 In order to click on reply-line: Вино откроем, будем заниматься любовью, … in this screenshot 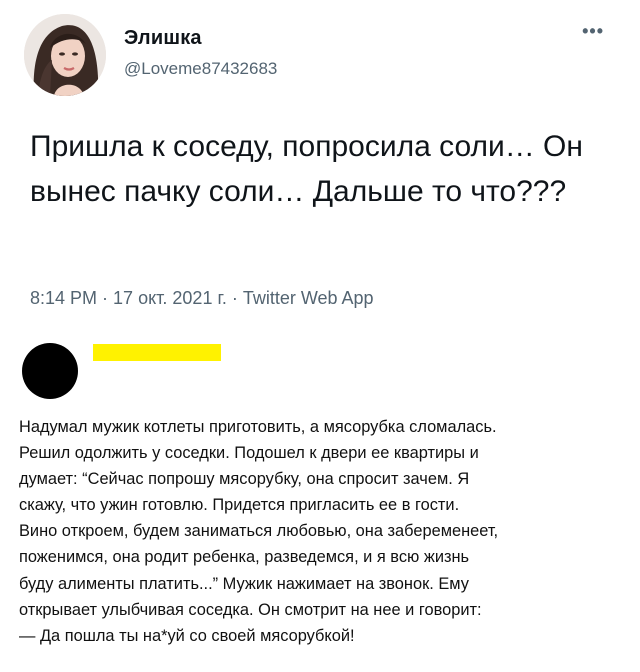, I will do `click(259, 531)`.